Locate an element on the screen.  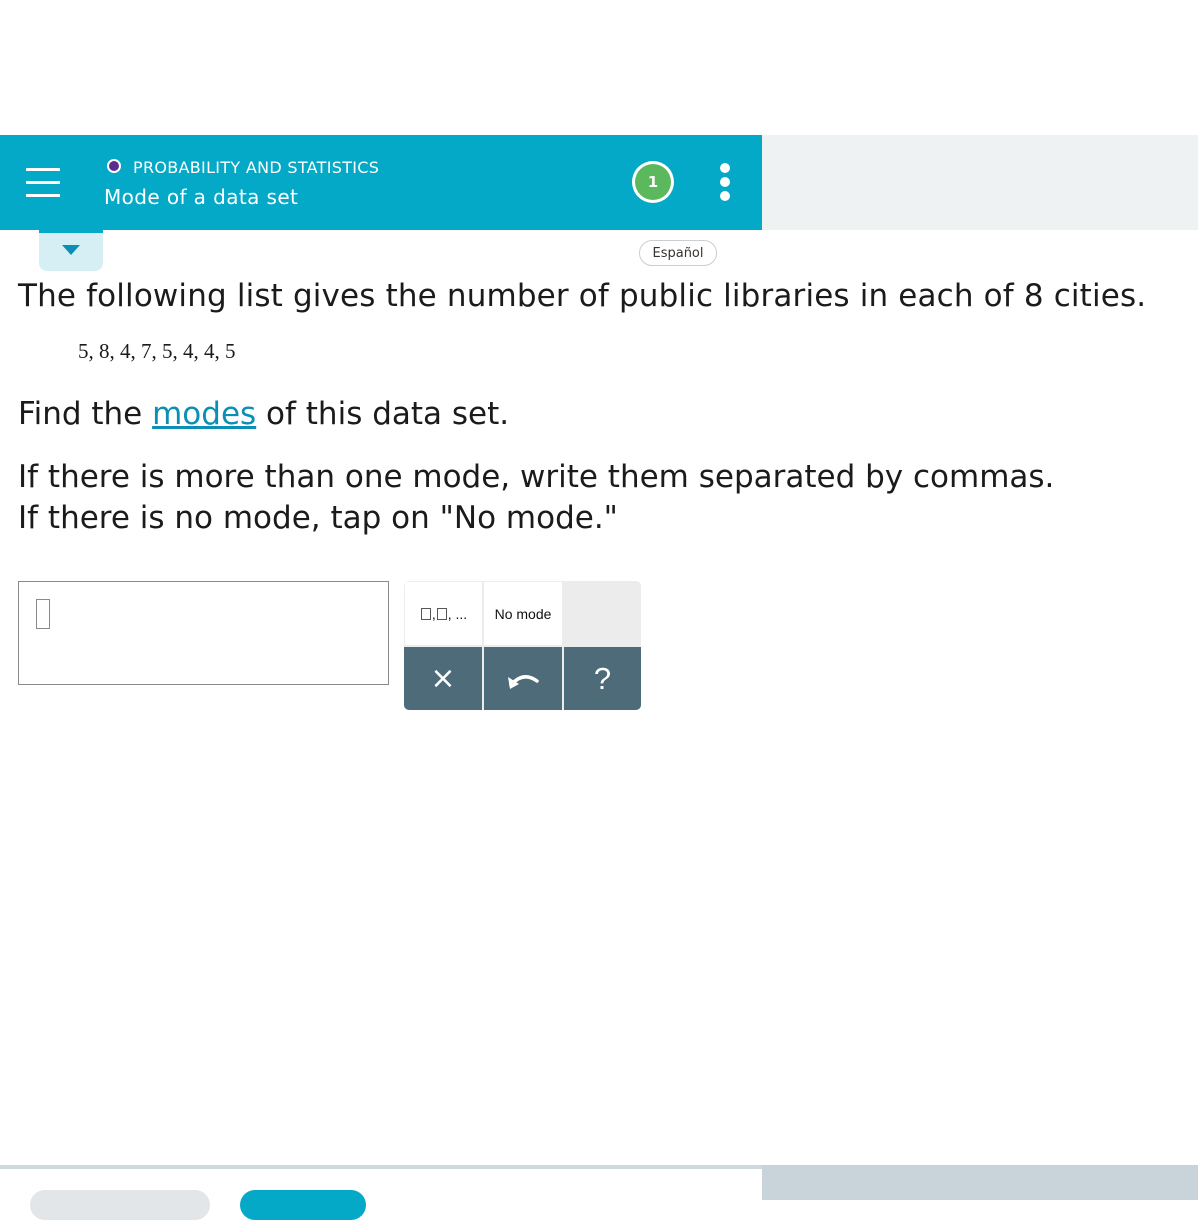
undo-button is located at coordinates (523, 678).